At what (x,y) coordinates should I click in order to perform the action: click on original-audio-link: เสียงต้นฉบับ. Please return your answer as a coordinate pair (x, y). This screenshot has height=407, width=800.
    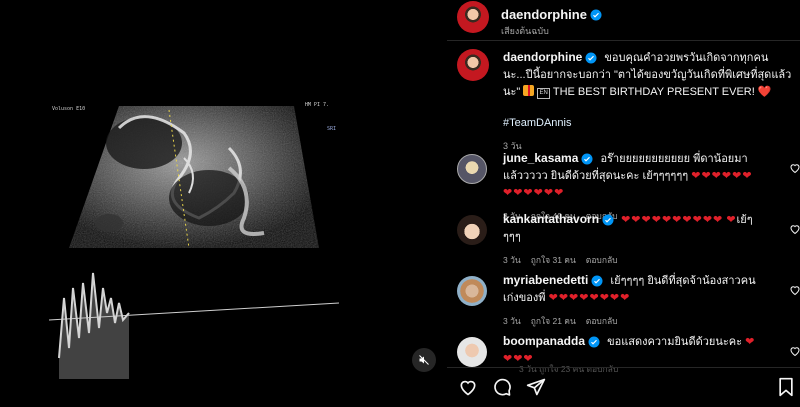
    Looking at the image, I should click on (551, 31).